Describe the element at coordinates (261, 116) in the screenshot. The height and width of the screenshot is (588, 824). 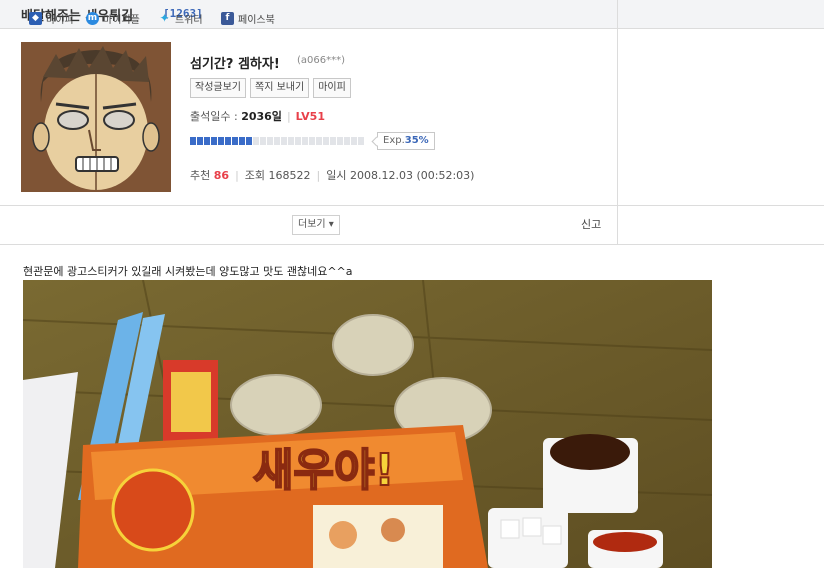
I see `attendance-days: 2036일` at that location.